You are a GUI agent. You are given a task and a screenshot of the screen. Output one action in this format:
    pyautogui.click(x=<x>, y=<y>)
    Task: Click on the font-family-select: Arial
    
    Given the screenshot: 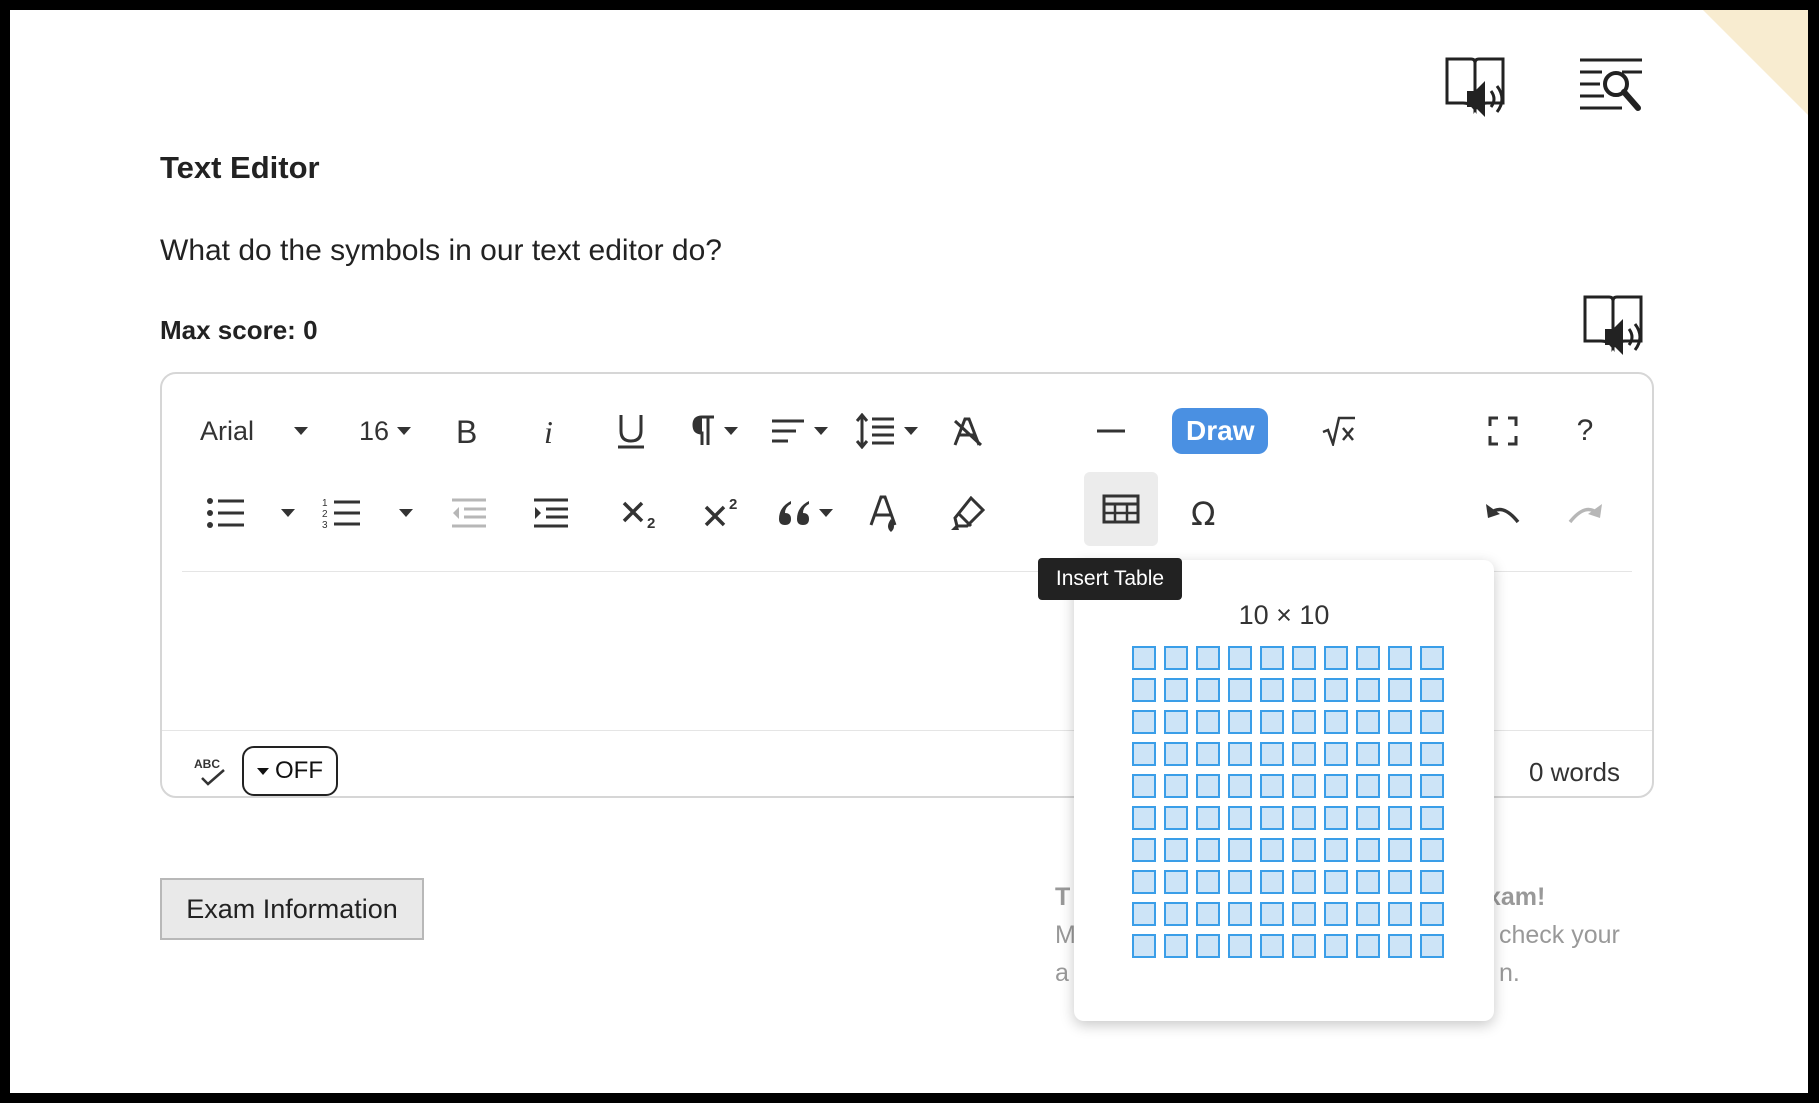 What is the action you would take?
    pyautogui.click(x=270, y=431)
    